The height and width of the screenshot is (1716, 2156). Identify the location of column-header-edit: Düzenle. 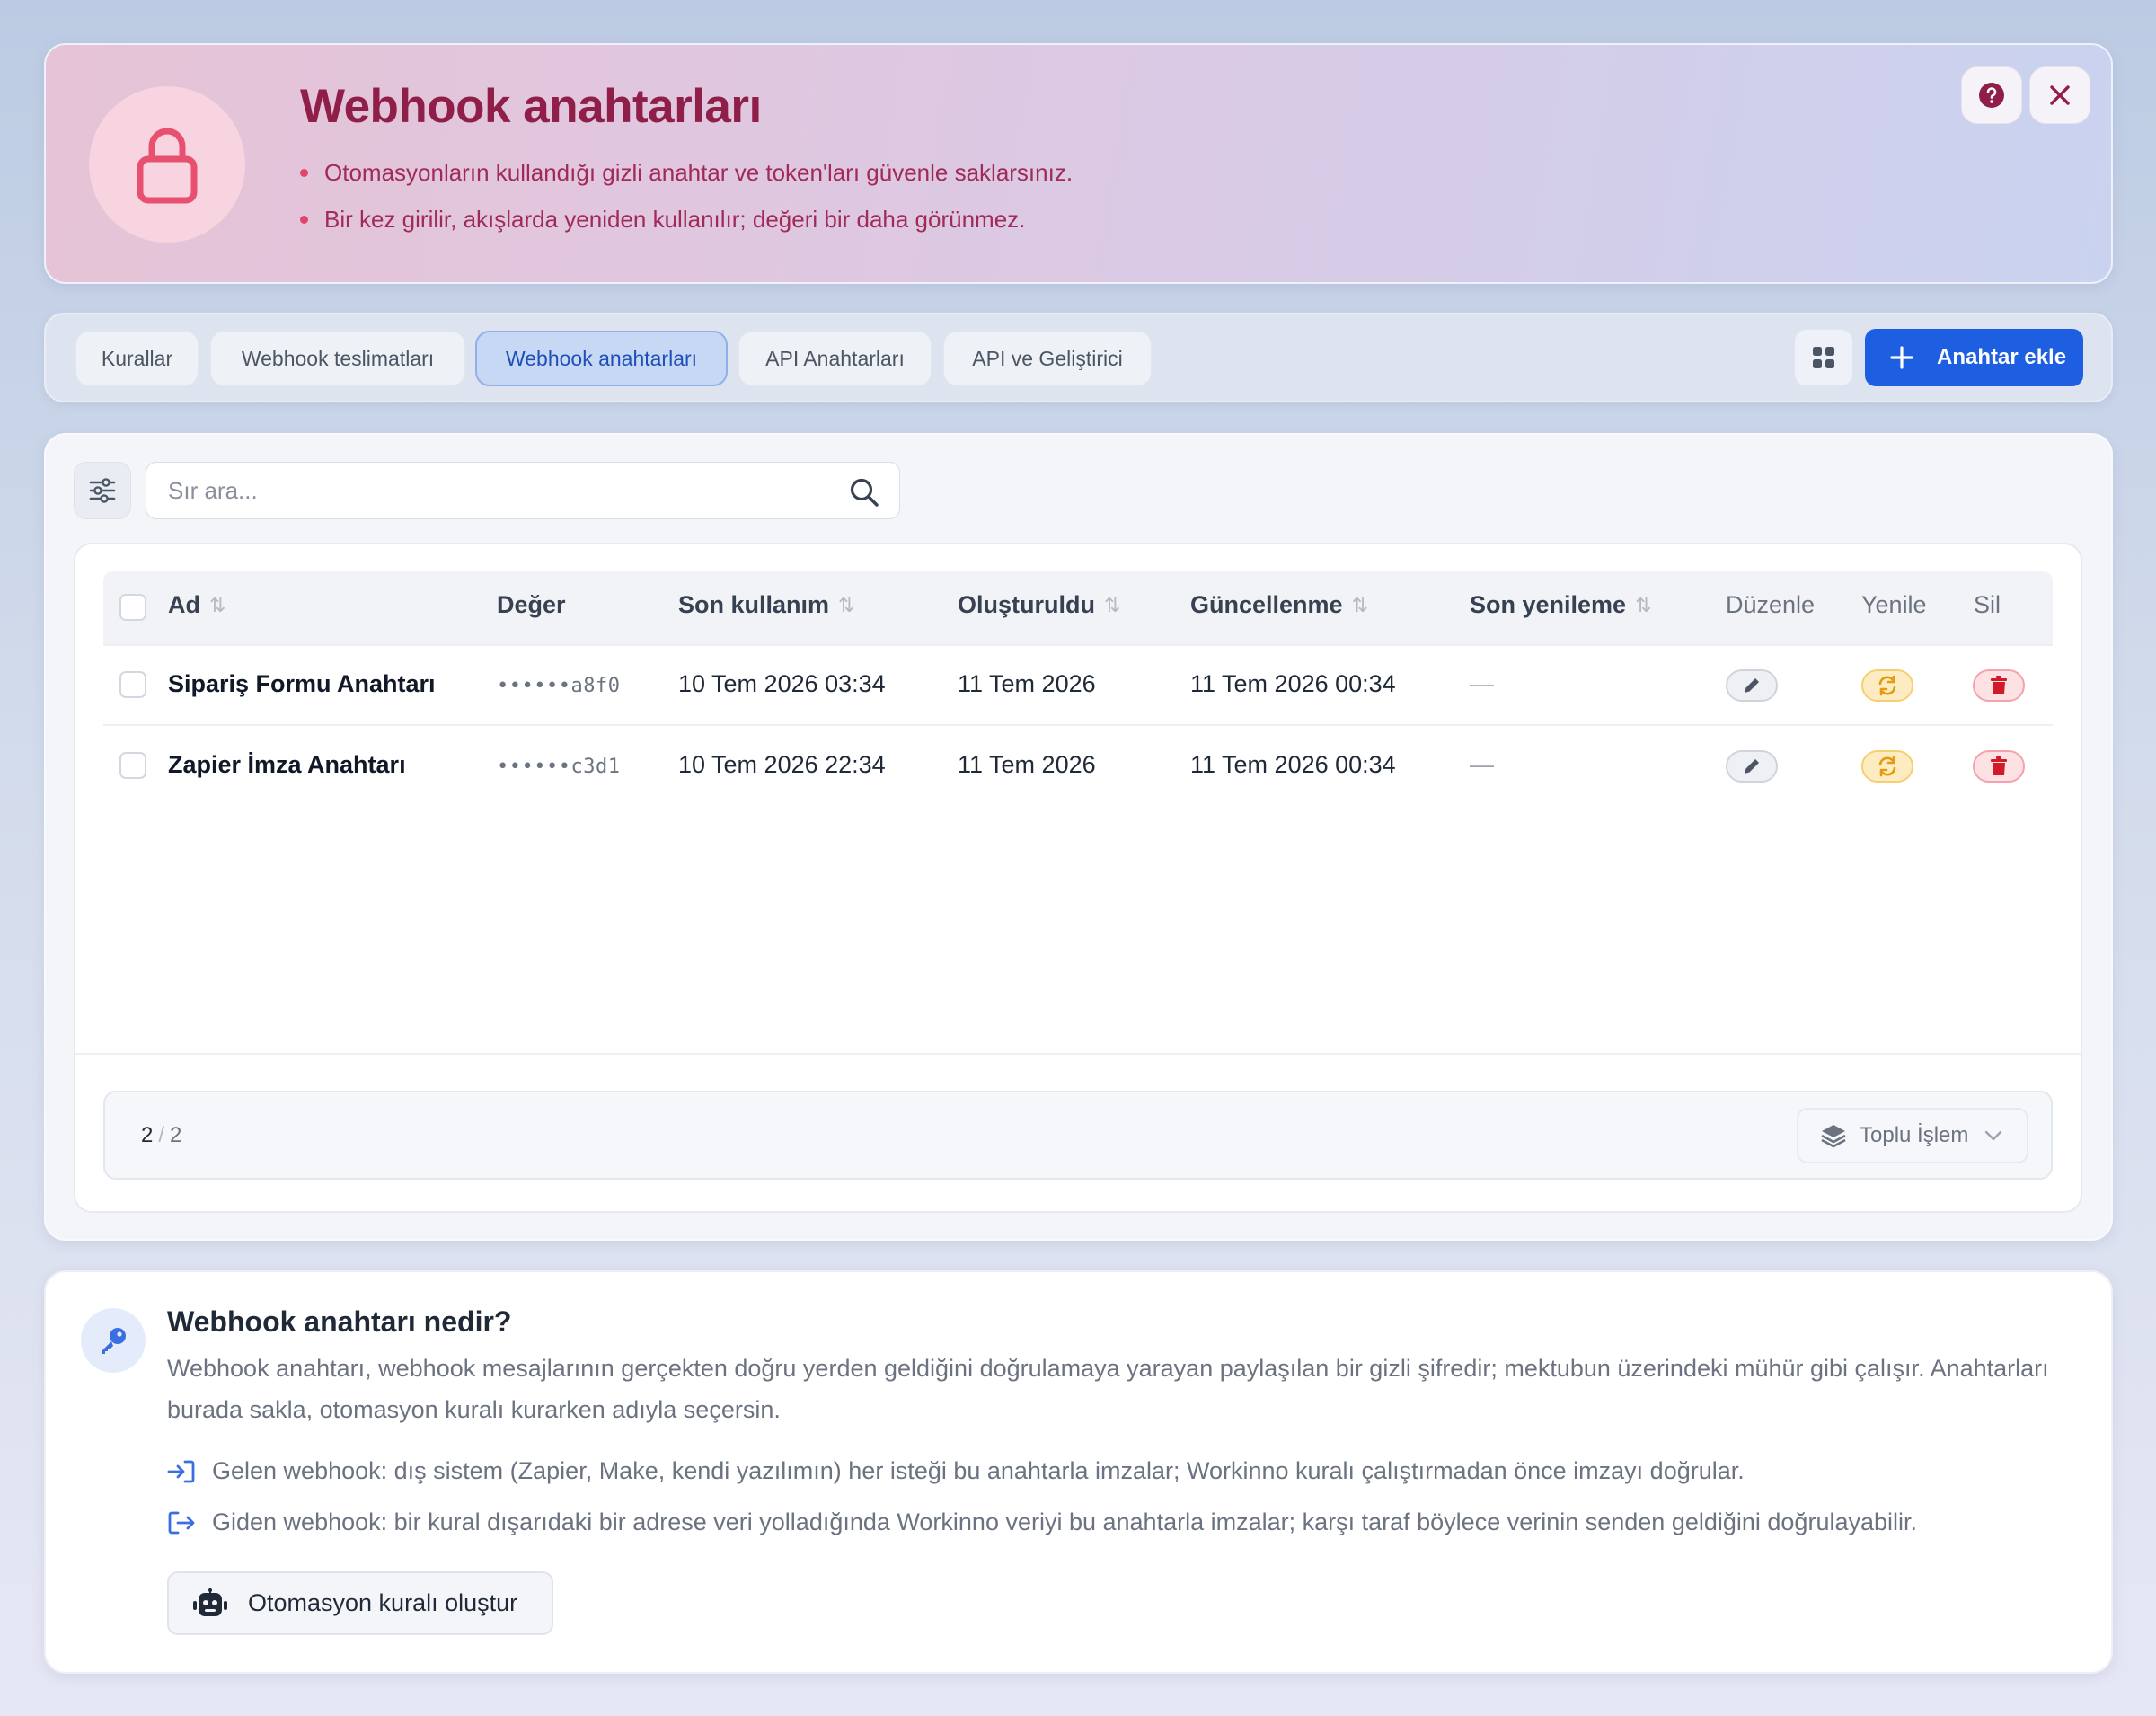
(1771, 604).